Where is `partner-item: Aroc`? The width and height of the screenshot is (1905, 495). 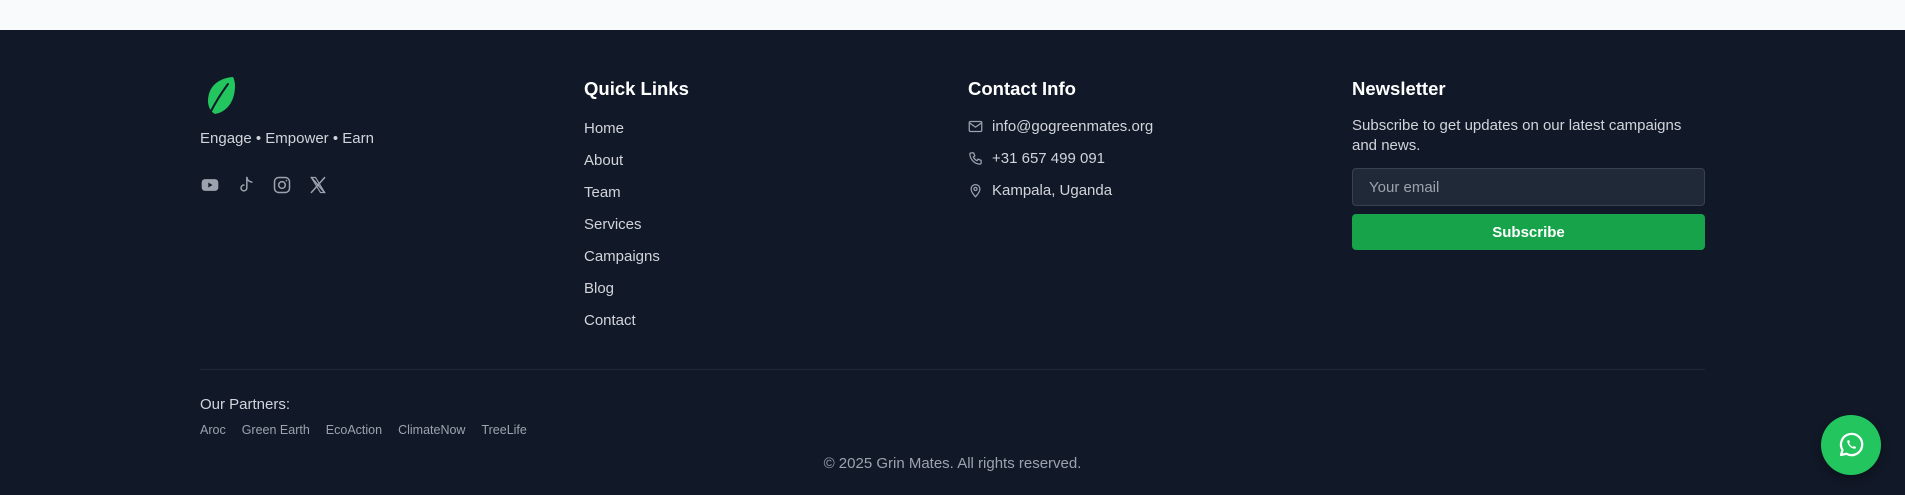 partner-item: Aroc is located at coordinates (213, 430).